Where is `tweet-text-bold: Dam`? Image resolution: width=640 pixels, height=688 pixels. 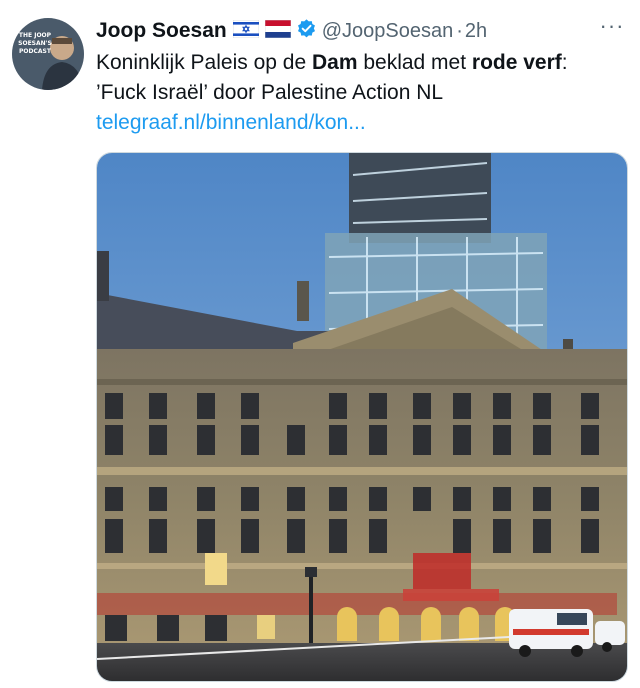
tweet-text-bold: Dam is located at coordinates (334, 62).